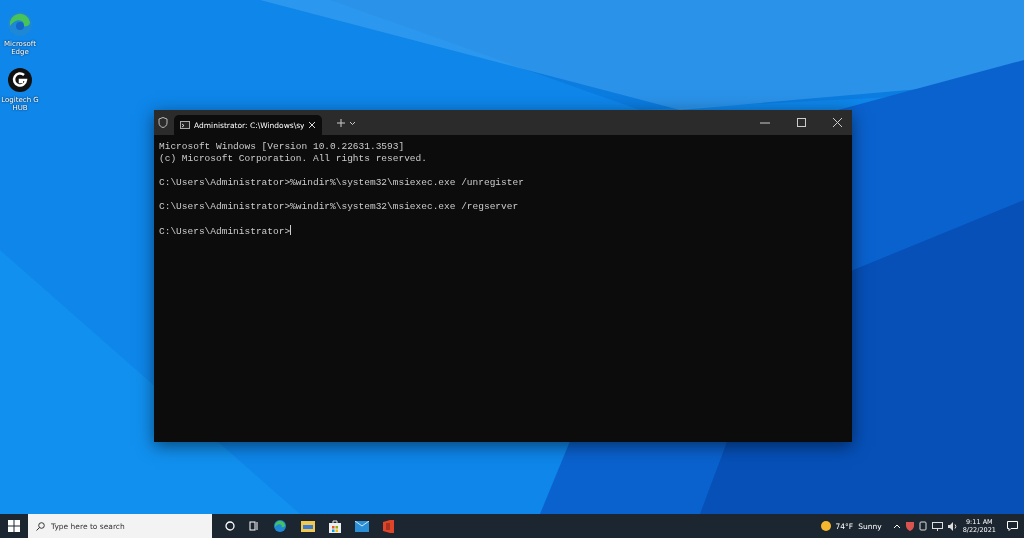 Image resolution: width=1024 pixels, height=538 pixels. What do you see at coordinates (896, 526) in the screenshot?
I see `chevron-up-icon` at bounding box center [896, 526].